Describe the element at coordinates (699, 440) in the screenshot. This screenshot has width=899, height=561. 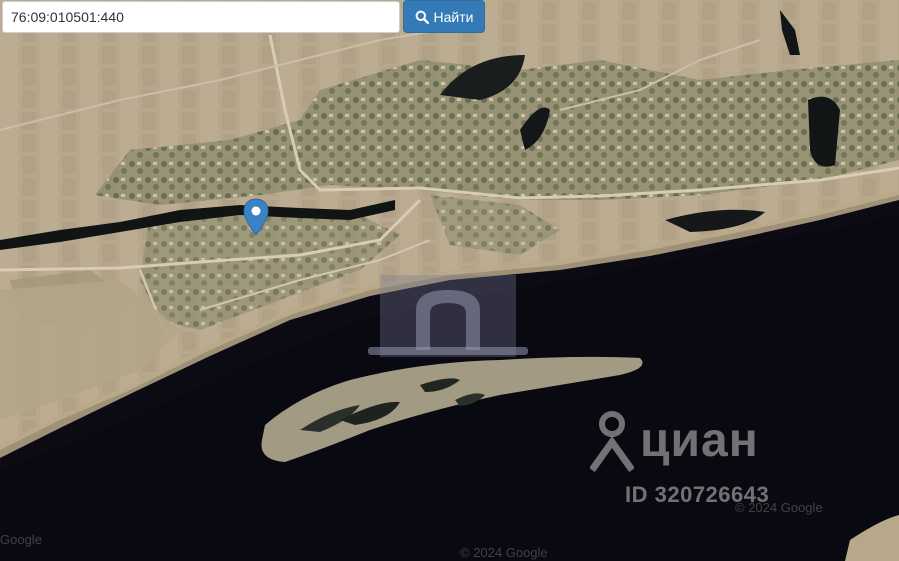
I see `cian-brand-text: циан` at that location.